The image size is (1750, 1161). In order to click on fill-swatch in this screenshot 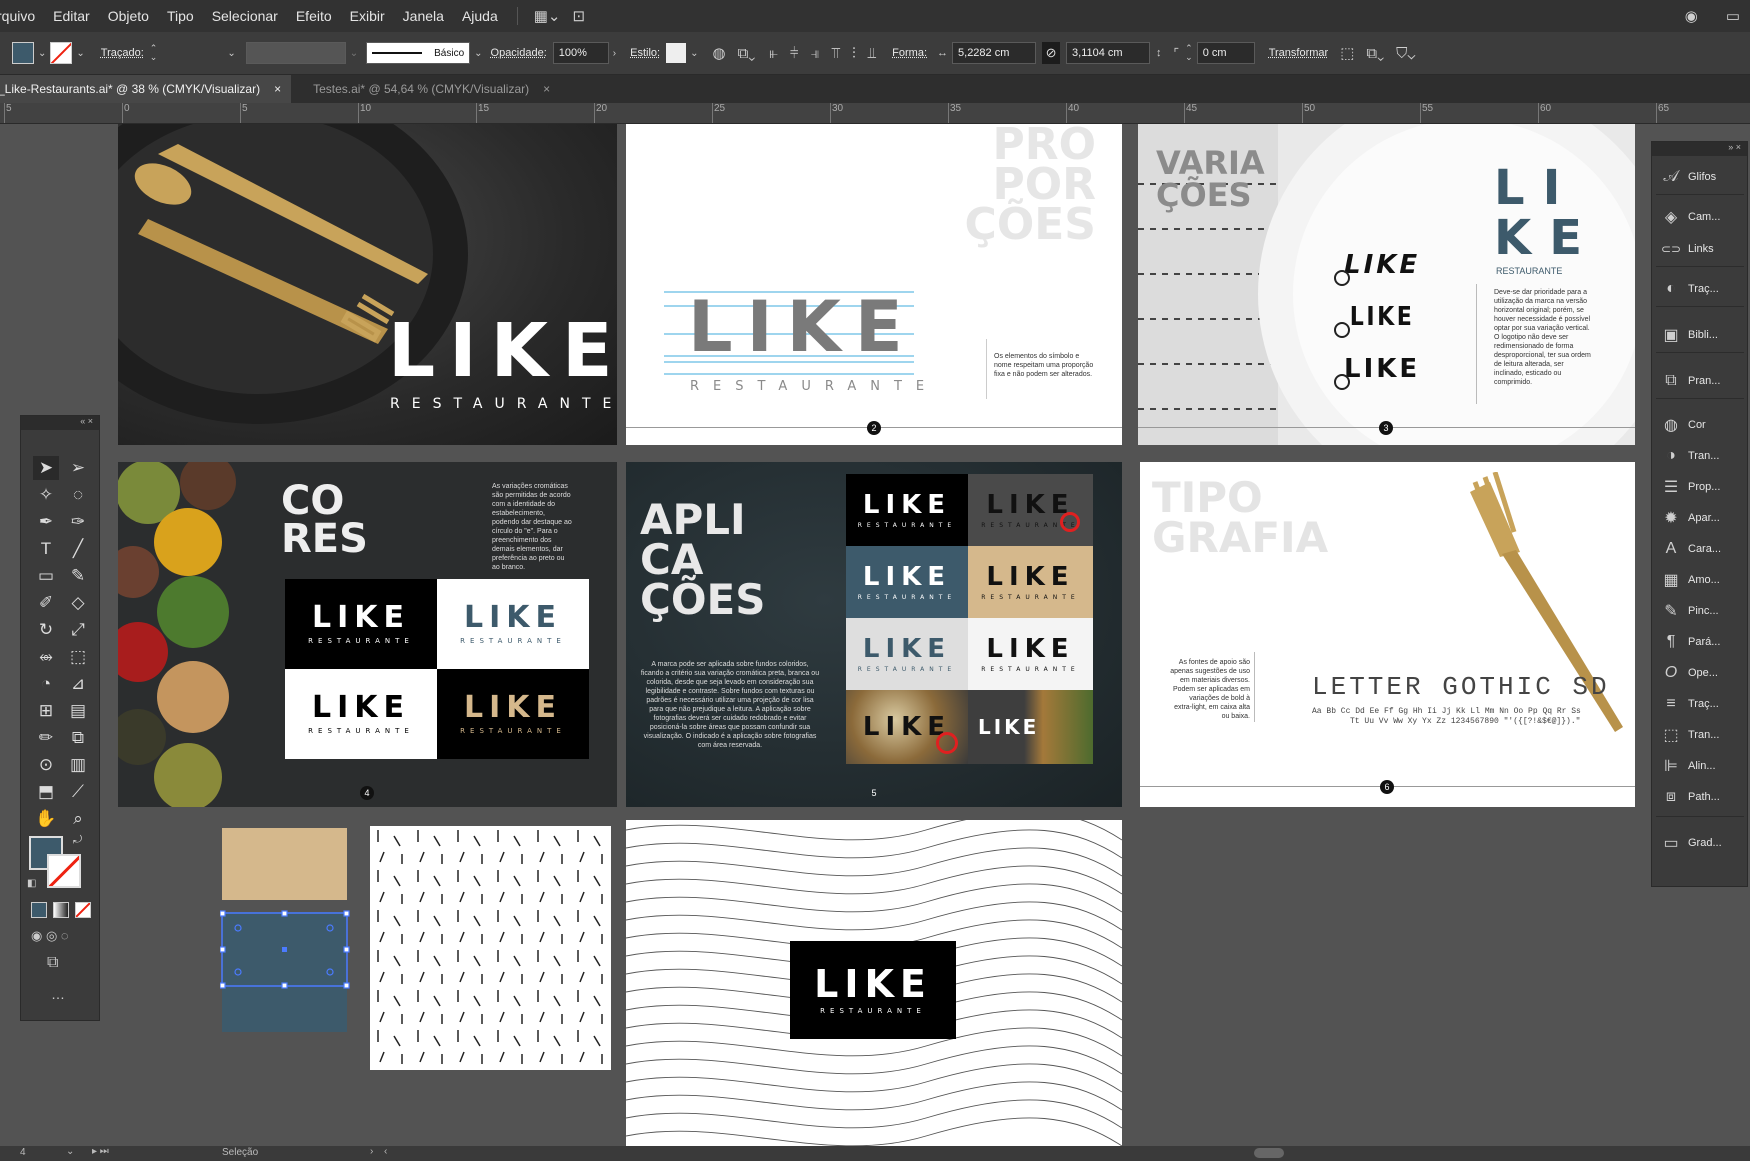, I will do `click(23, 53)`.